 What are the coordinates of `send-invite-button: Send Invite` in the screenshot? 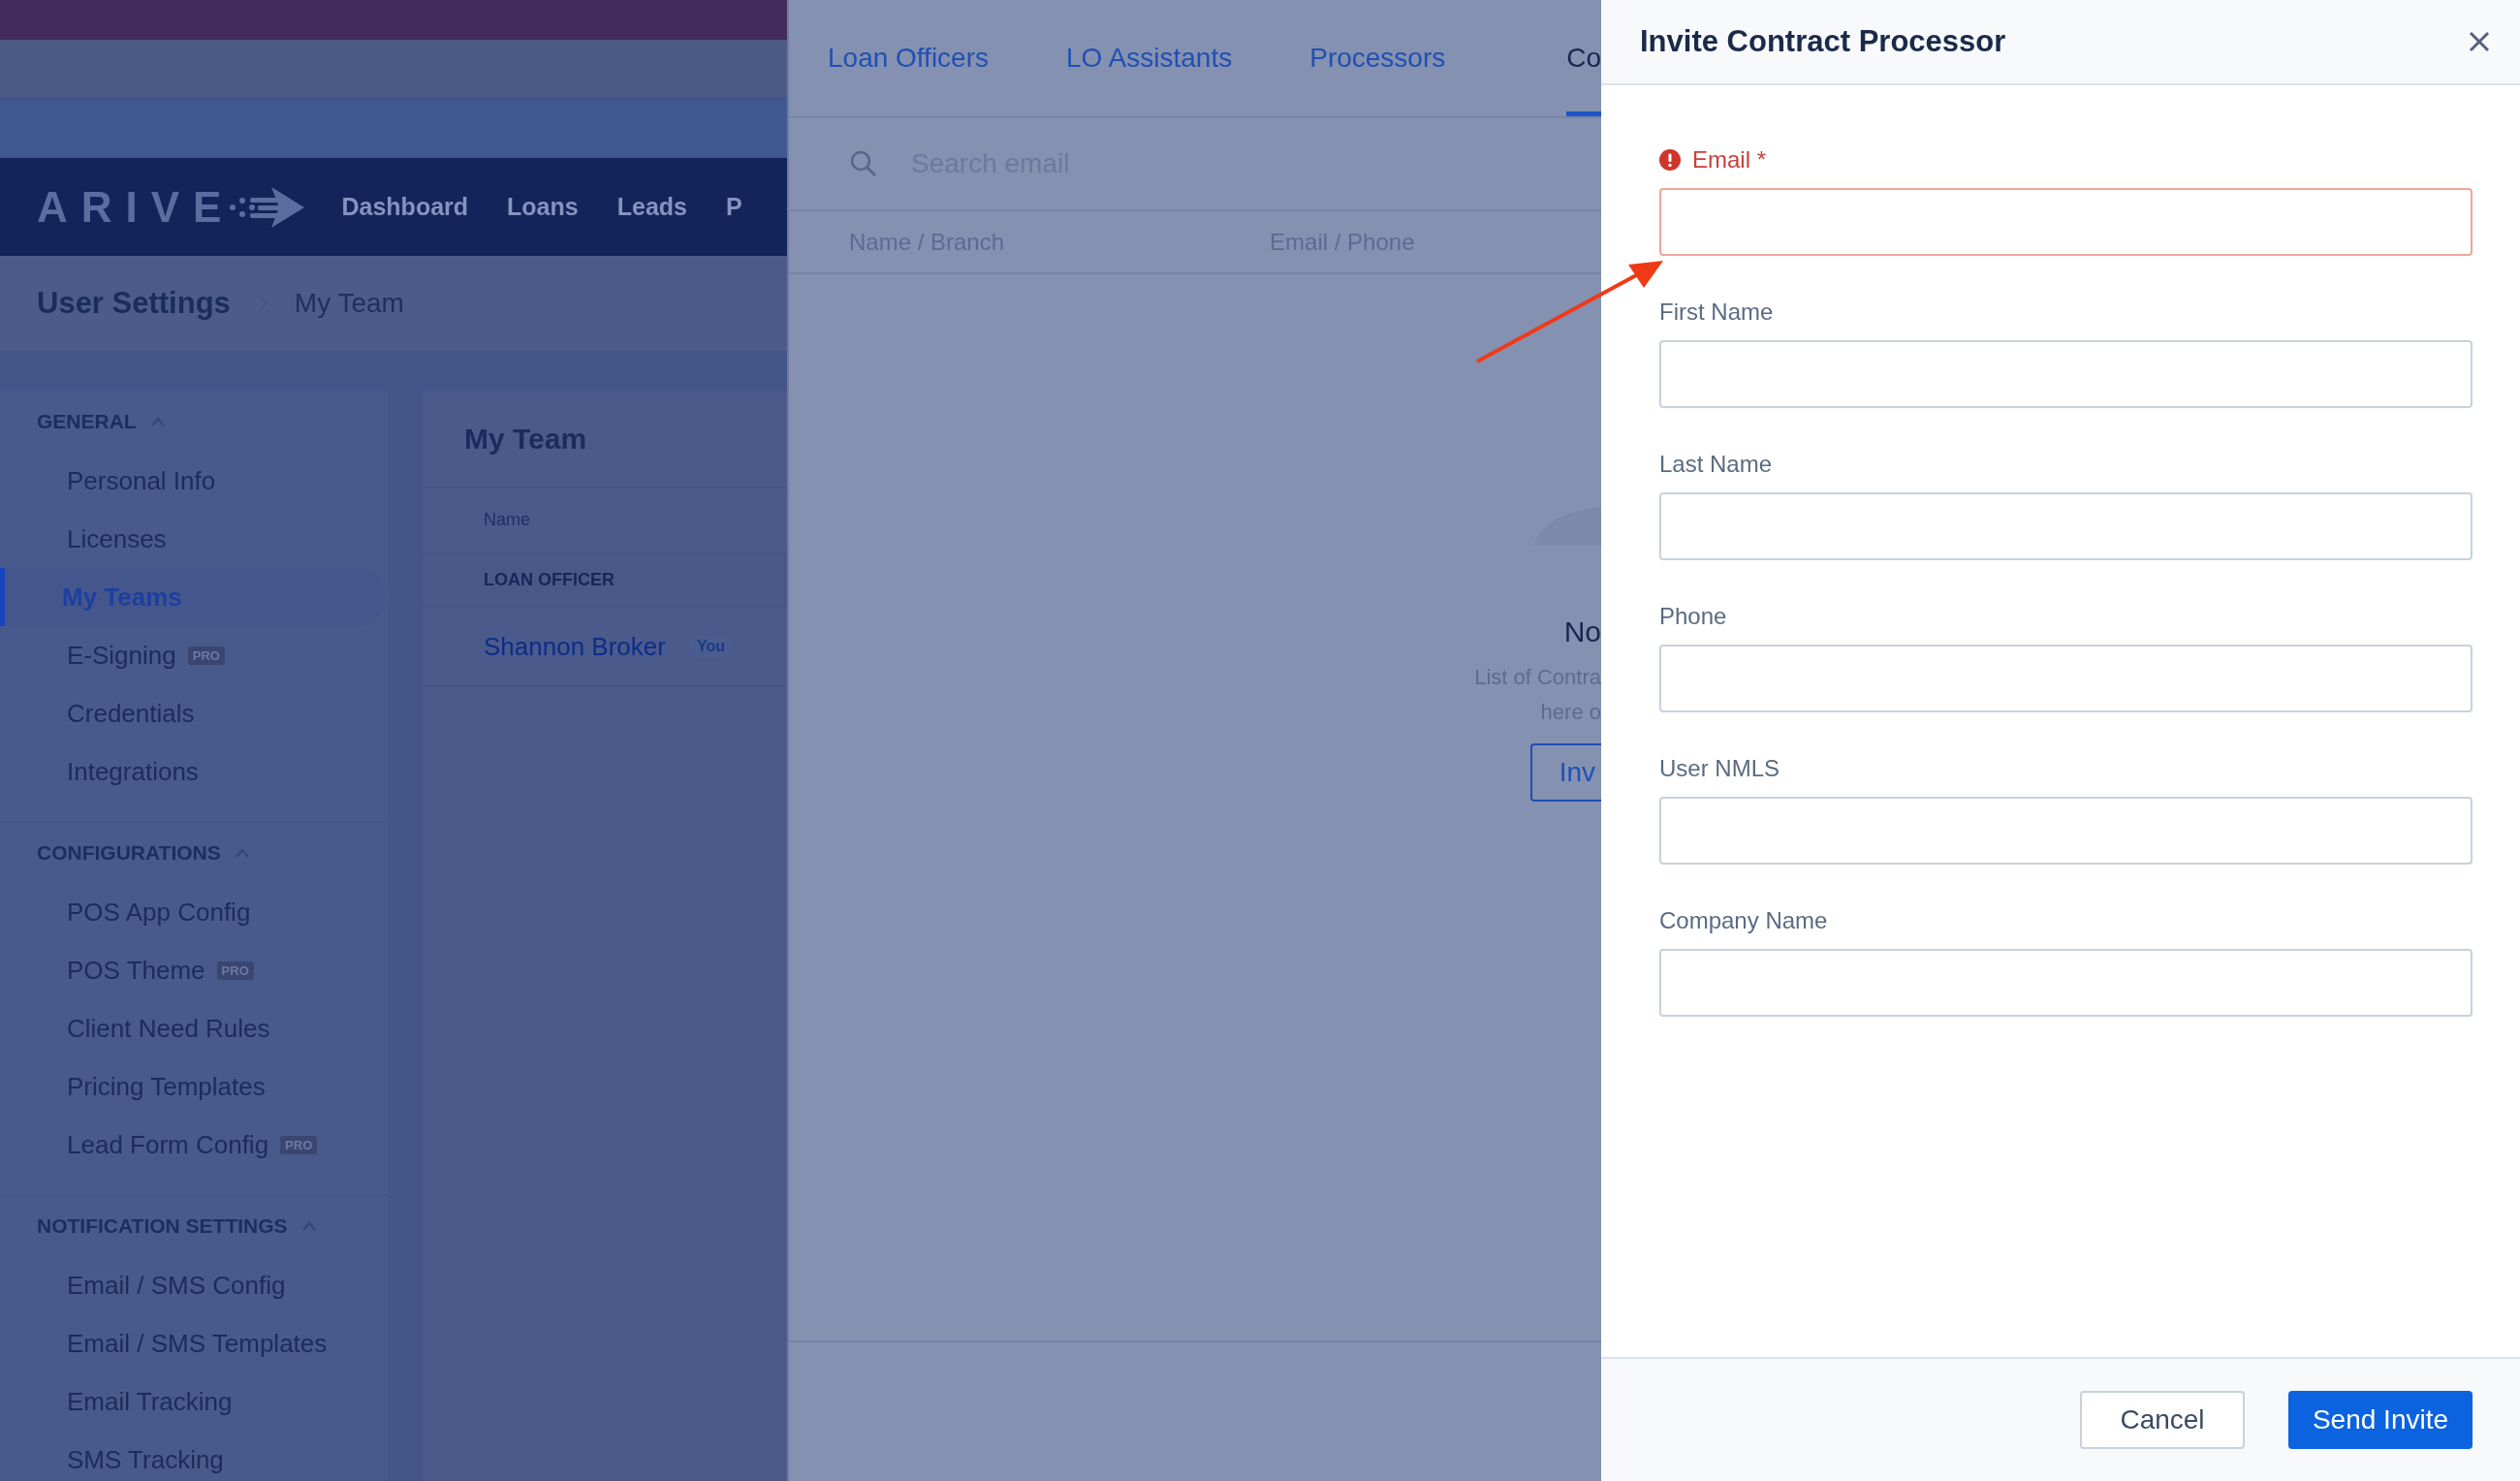 It's located at (2381, 1420).